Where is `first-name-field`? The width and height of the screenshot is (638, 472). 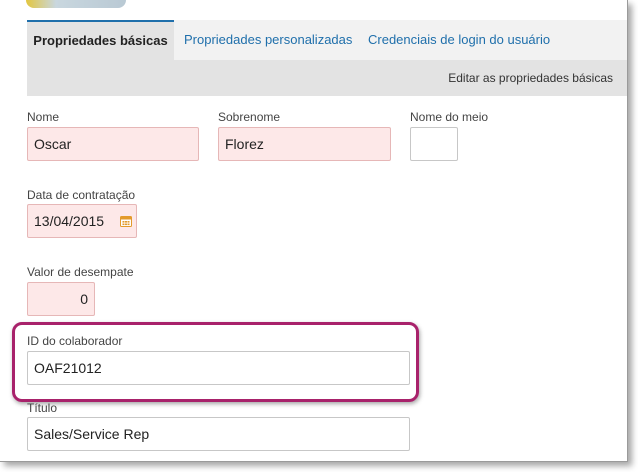
first-name-field is located at coordinates (113, 144).